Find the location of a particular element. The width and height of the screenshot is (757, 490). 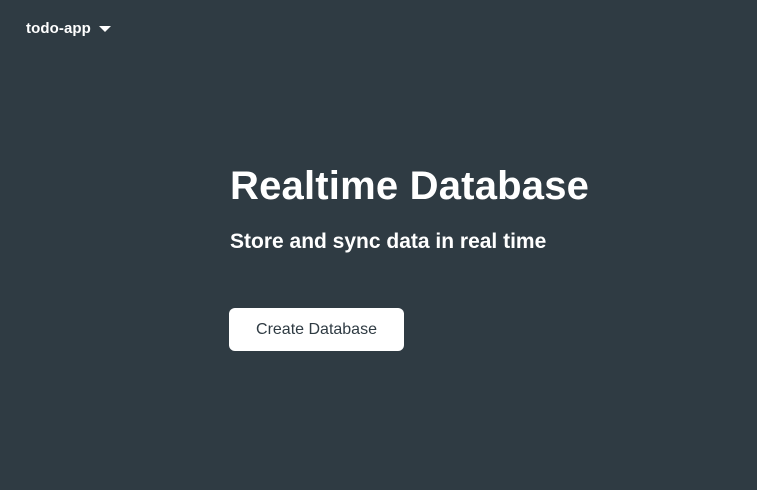

page-title: Realtime Database is located at coordinates (410, 186).